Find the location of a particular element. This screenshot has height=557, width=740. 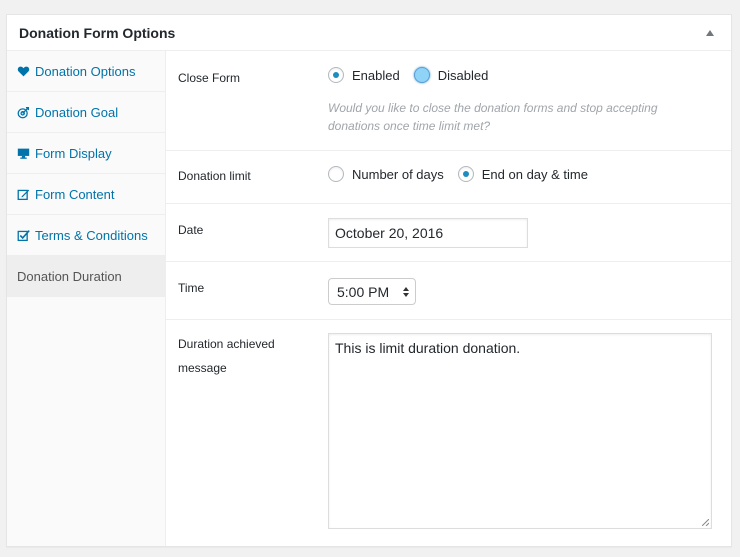

time-select: 5:00 PM is located at coordinates (372, 291).